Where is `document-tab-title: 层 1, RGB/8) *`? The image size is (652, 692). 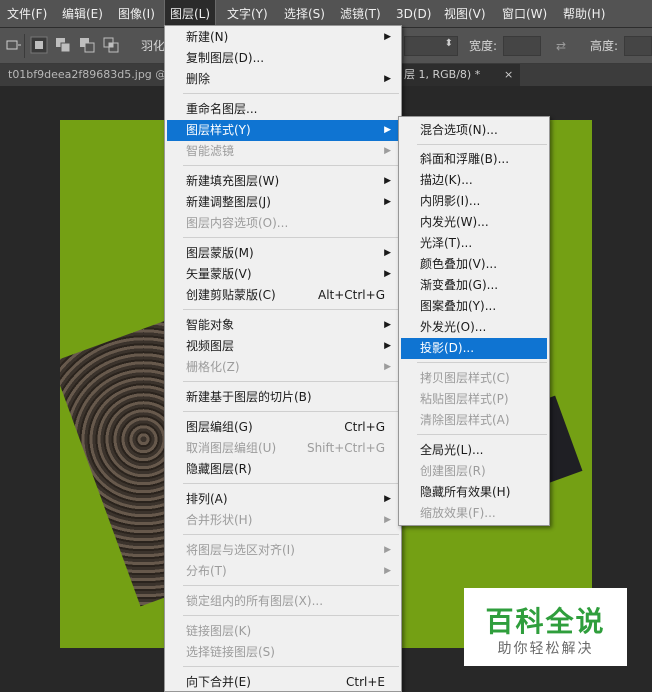 document-tab-title: 层 1, RGB/8) * is located at coordinates (451, 75).